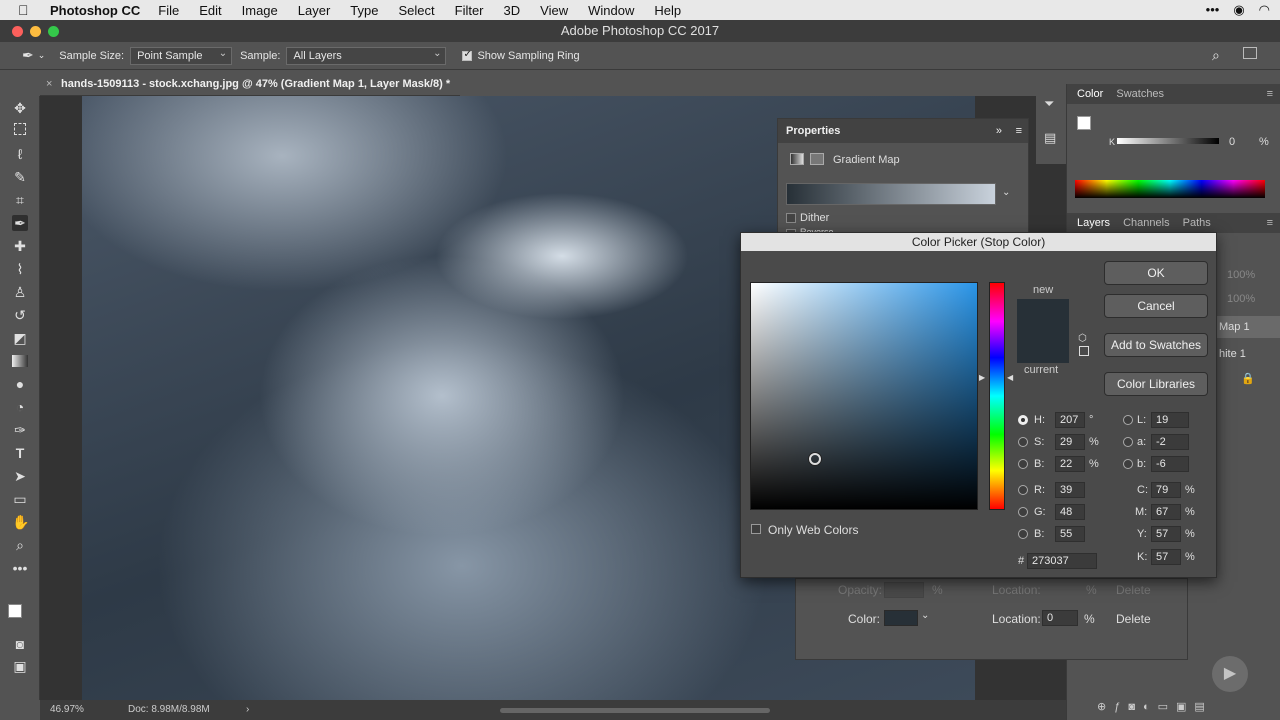 The image size is (1280, 720). What do you see at coordinates (1270, 94) in the screenshot?
I see `panel-menu-icon: ≡` at bounding box center [1270, 94].